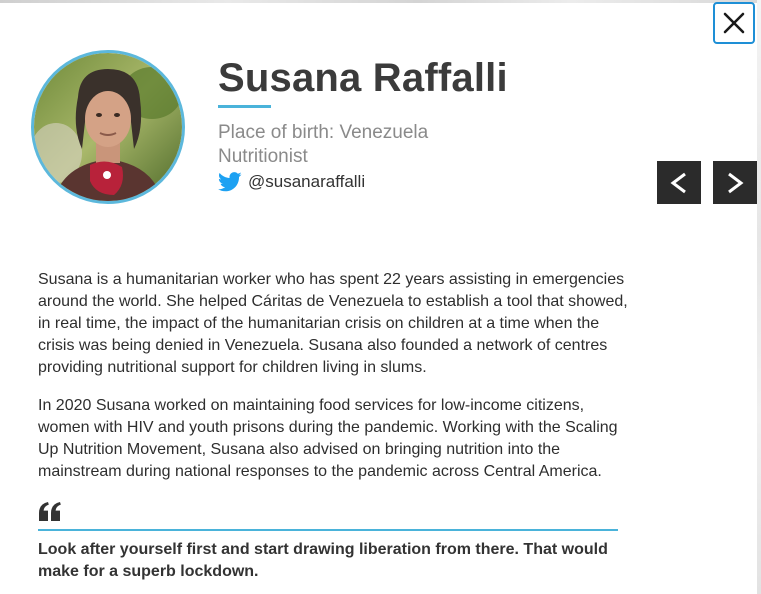 The height and width of the screenshot is (594, 761). I want to click on close-icon, so click(734, 23).